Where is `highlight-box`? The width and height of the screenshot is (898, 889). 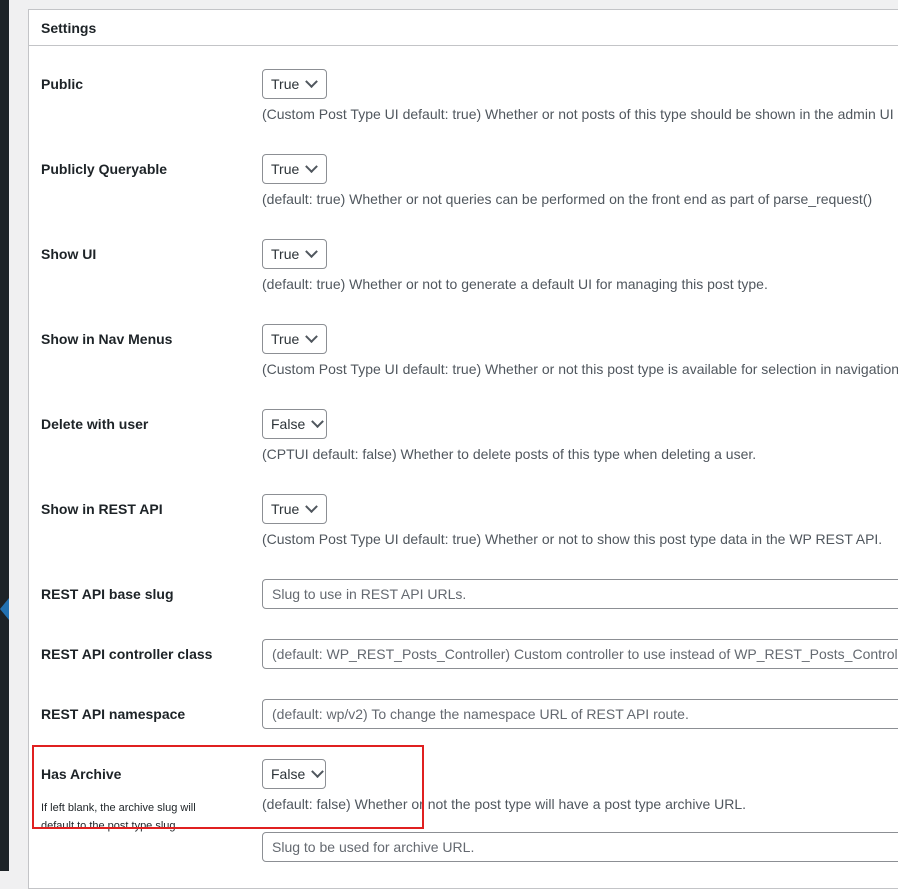 highlight-box is located at coordinates (228, 787).